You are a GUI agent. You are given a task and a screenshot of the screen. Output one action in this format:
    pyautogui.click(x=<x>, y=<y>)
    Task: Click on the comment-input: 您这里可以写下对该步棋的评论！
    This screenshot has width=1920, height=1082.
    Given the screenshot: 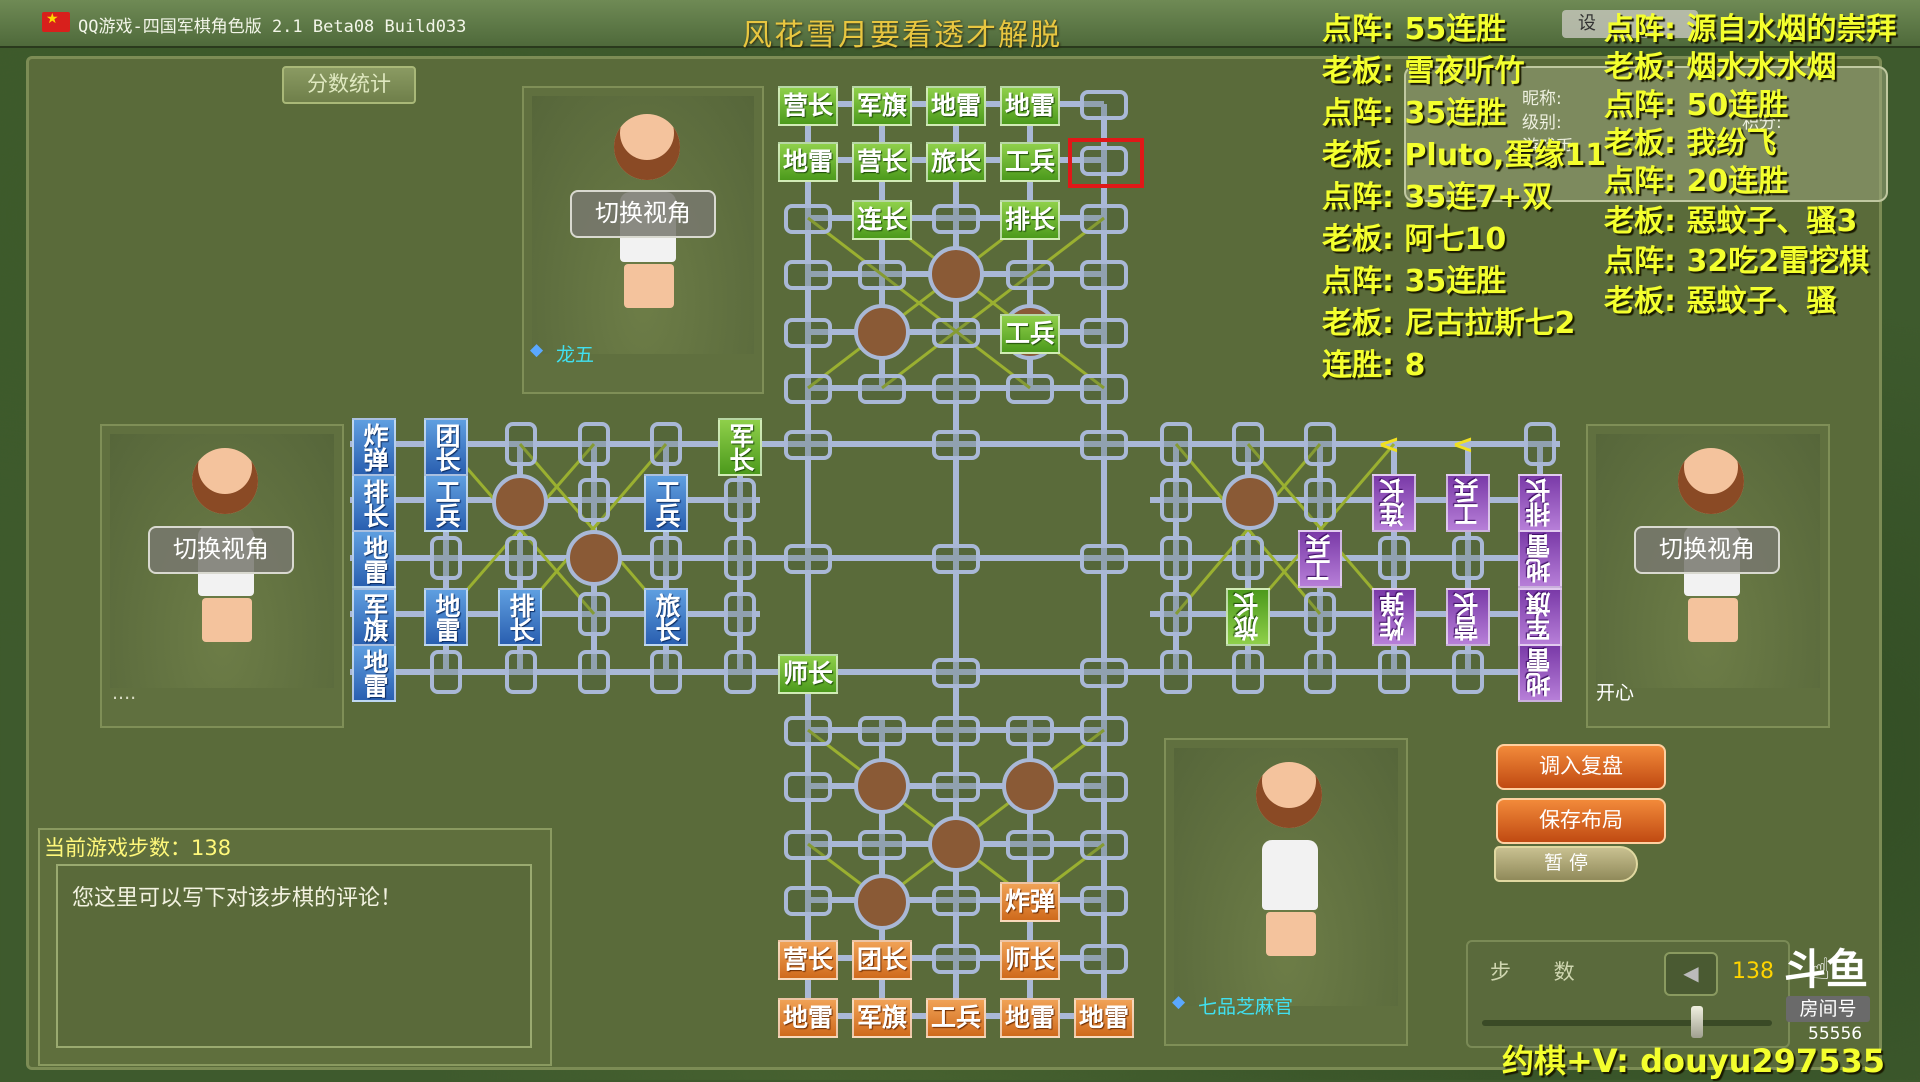 What is the action you would take?
    pyautogui.click(x=294, y=956)
    